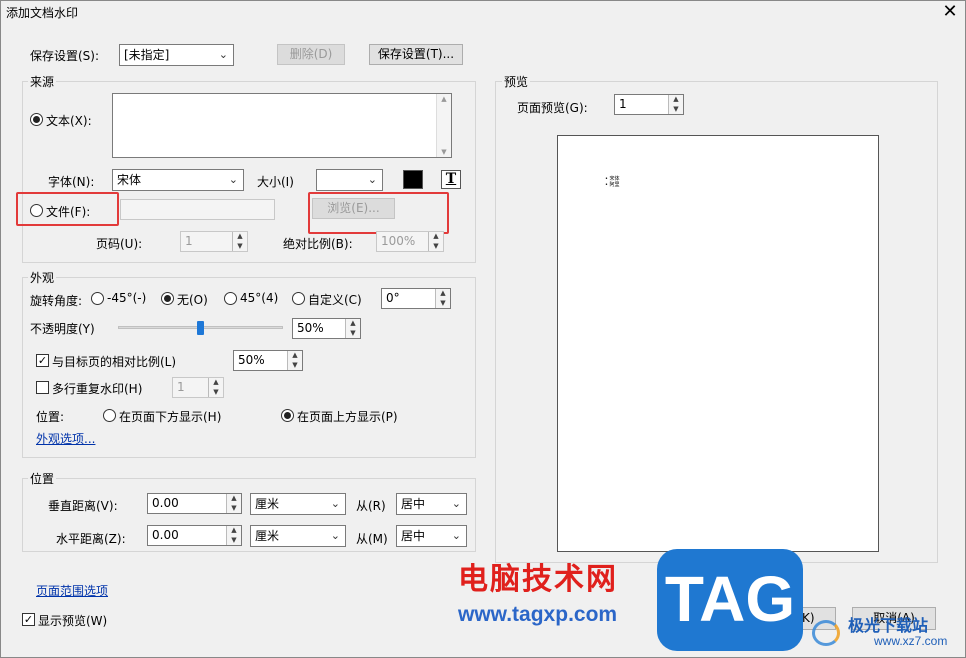  What do you see at coordinates (230, 298) in the screenshot?
I see `rotation-45-radio` at bounding box center [230, 298].